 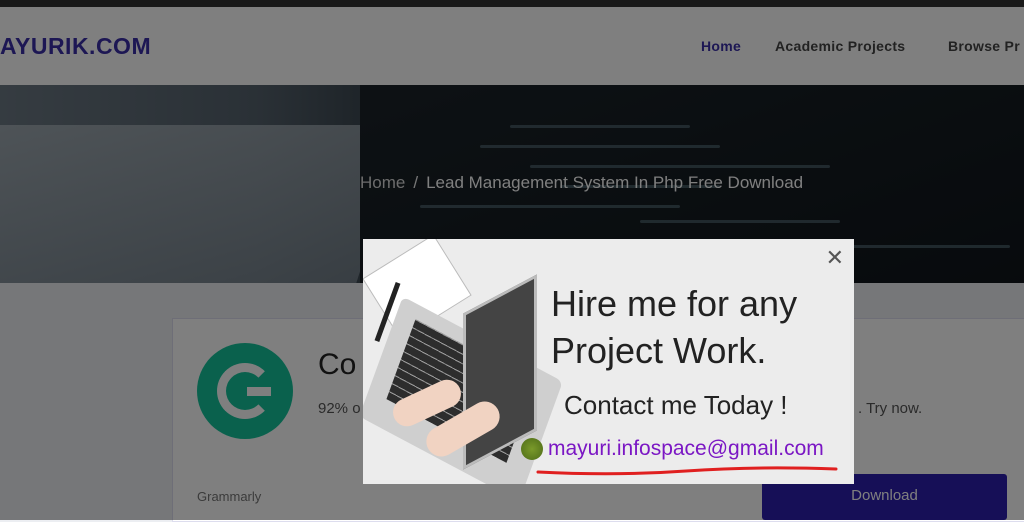 What do you see at coordinates (532, 449) in the screenshot?
I see `plant-image` at bounding box center [532, 449].